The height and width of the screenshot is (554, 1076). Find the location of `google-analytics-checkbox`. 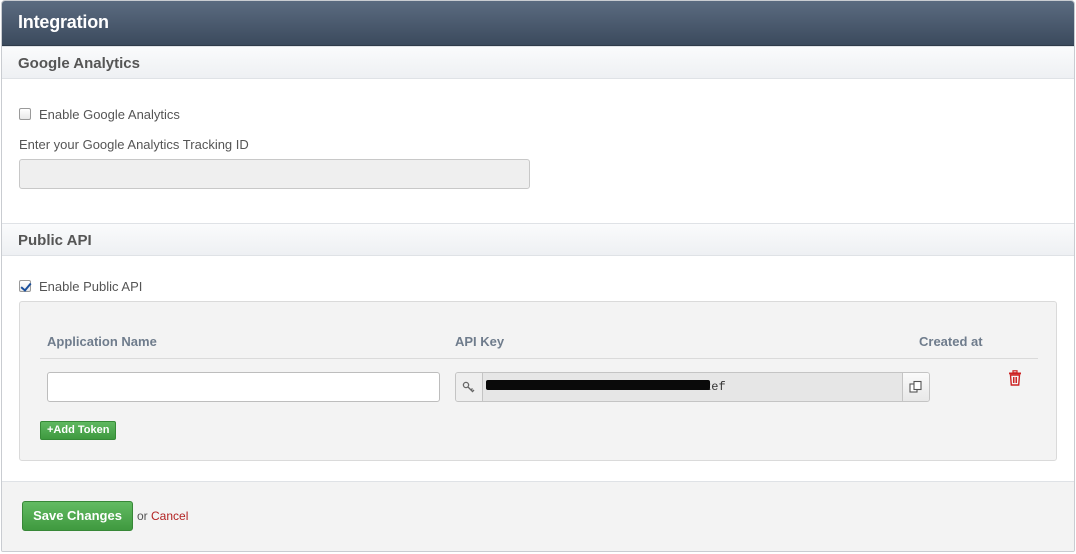

google-analytics-checkbox is located at coordinates (25, 114).